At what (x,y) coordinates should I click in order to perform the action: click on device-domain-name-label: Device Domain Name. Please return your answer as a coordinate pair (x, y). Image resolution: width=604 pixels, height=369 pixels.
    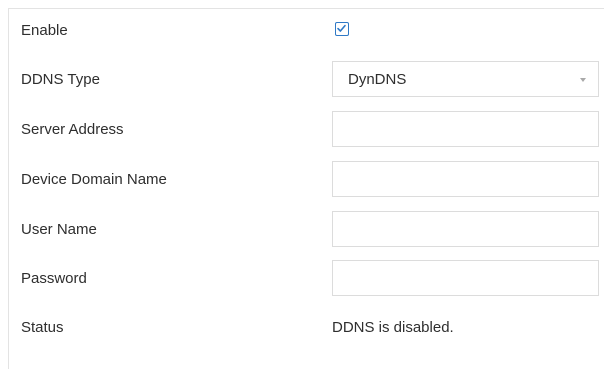
    Looking at the image, I should click on (94, 179).